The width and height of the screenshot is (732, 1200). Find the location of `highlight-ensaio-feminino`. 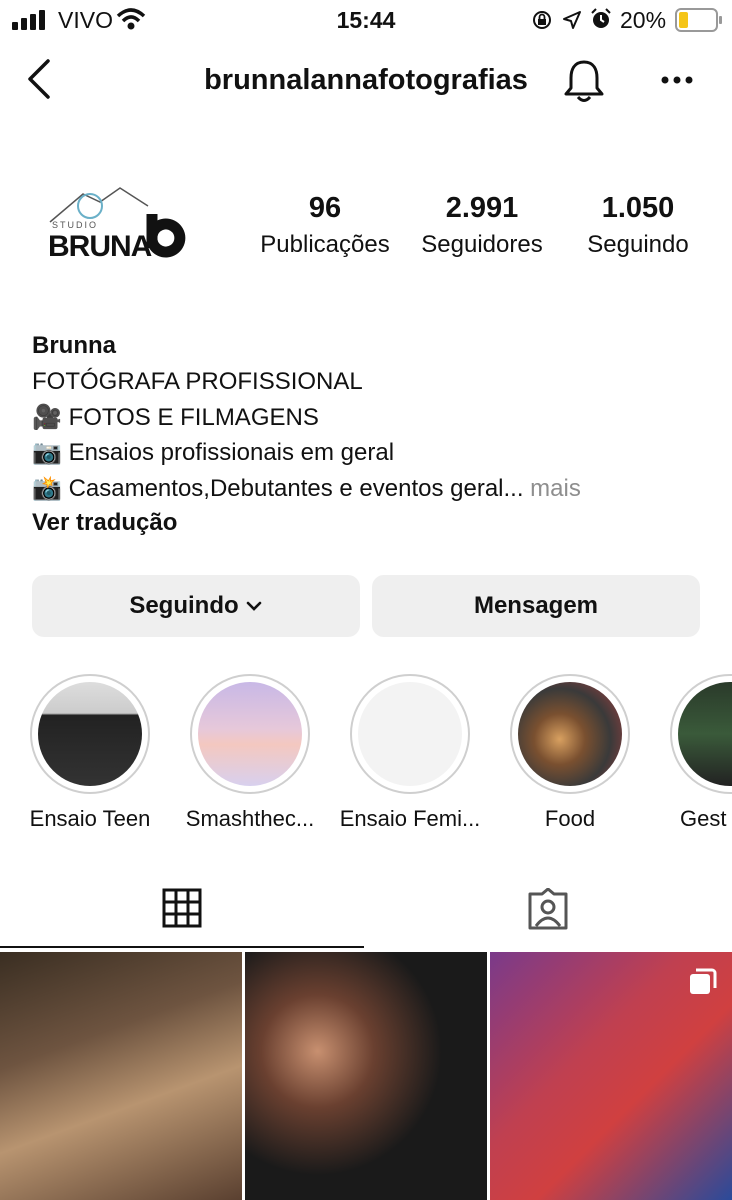

highlight-ensaio-feminino is located at coordinates (410, 734).